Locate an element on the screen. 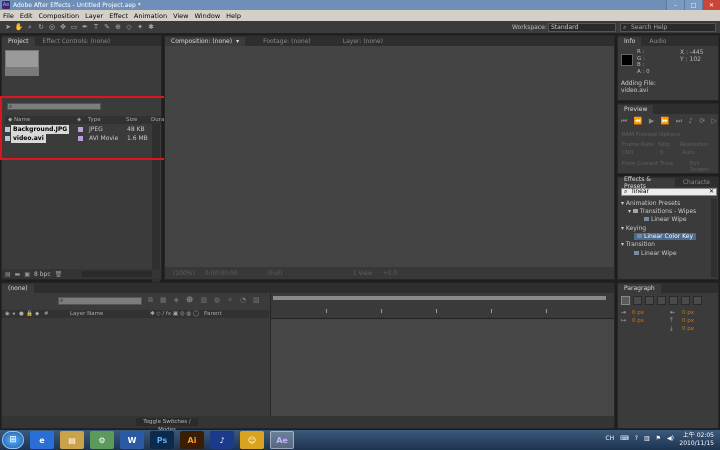  tab-character: Characte is located at coordinates (696, 182).